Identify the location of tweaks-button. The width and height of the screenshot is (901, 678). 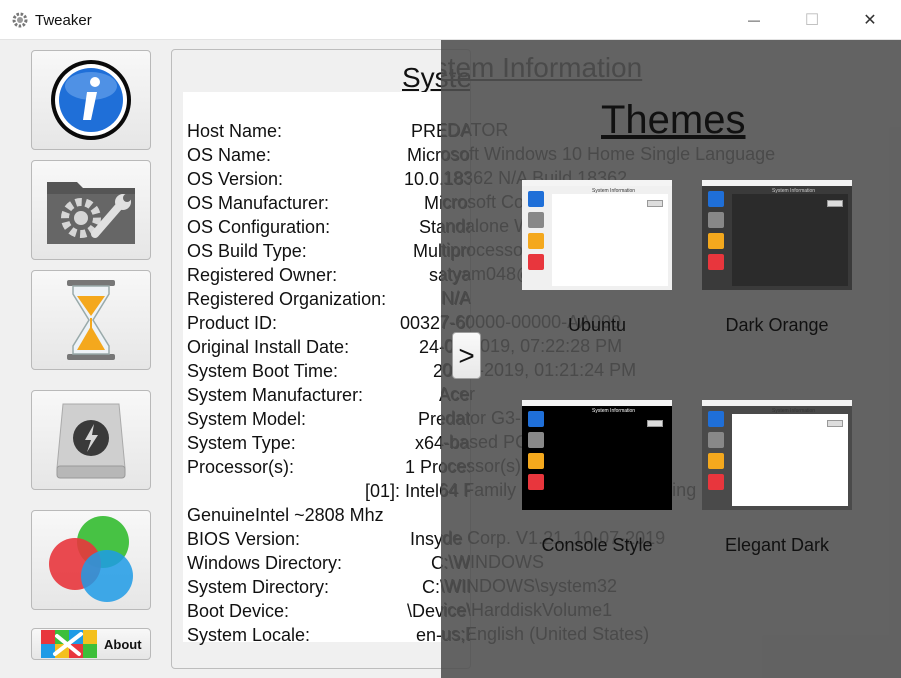
(91, 210).